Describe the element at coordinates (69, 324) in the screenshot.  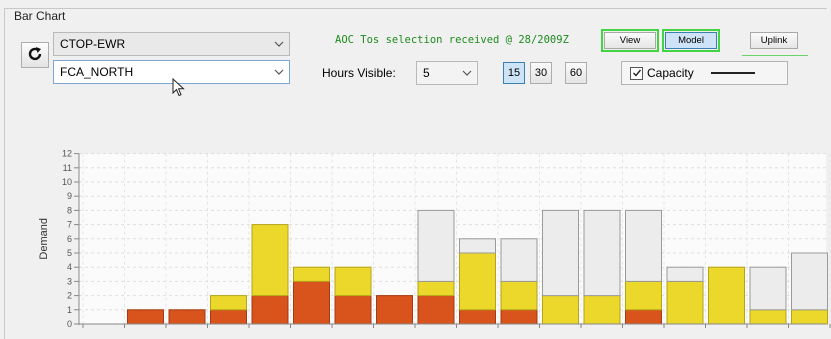
I see `y-tick-label: 0` at that location.